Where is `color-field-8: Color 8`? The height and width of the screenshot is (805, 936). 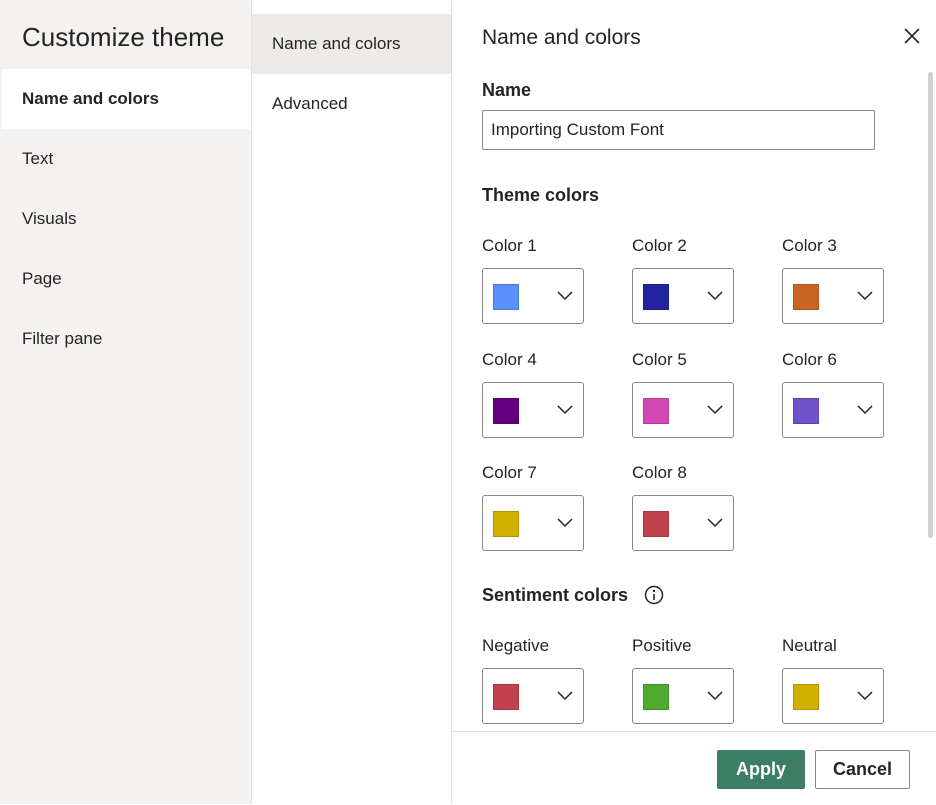
color-field-8: Color 8 is located at coordinates (687, 506).